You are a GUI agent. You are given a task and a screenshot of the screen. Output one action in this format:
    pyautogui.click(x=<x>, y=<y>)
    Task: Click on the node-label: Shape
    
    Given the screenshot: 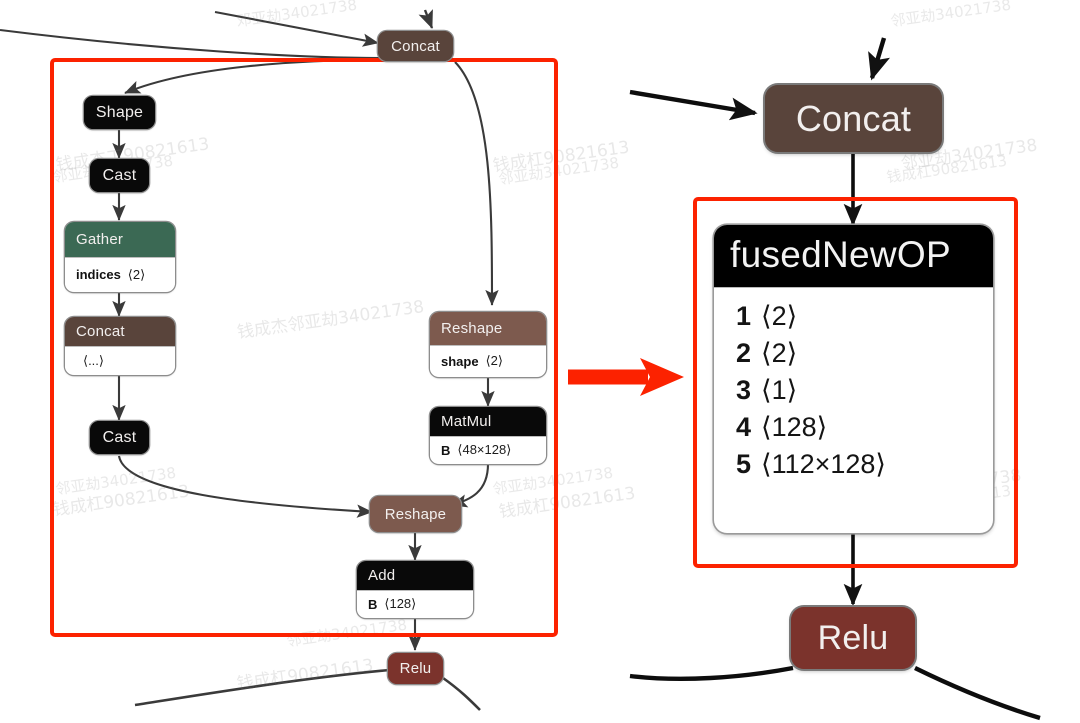 What is the action you would take?
    pyautogui.click(x=119, y=112)
    